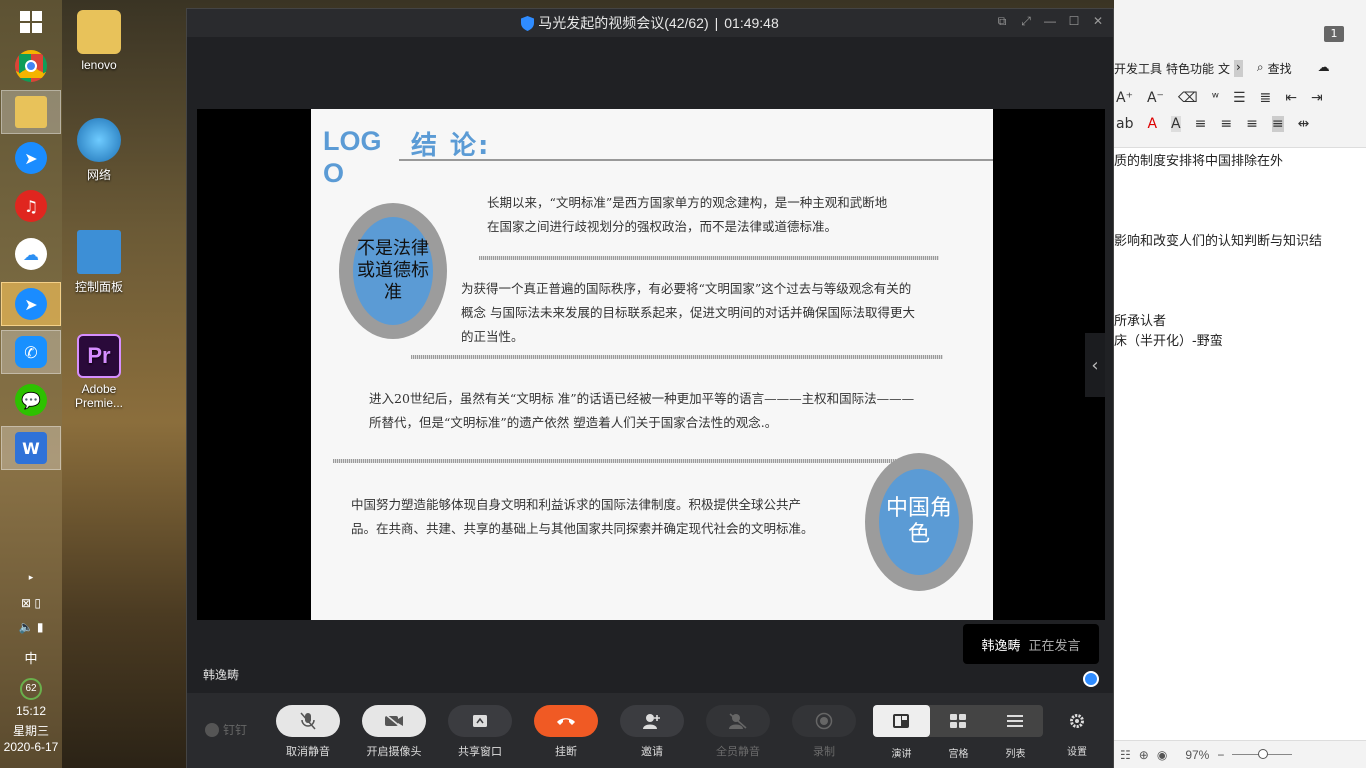 Image resolution: width=1366 pixels, height=768 pixels. Describe the element at coordinates (31, 603) in the screenshot. I see `tray-network-icon: ⊠ ▯` at that location.